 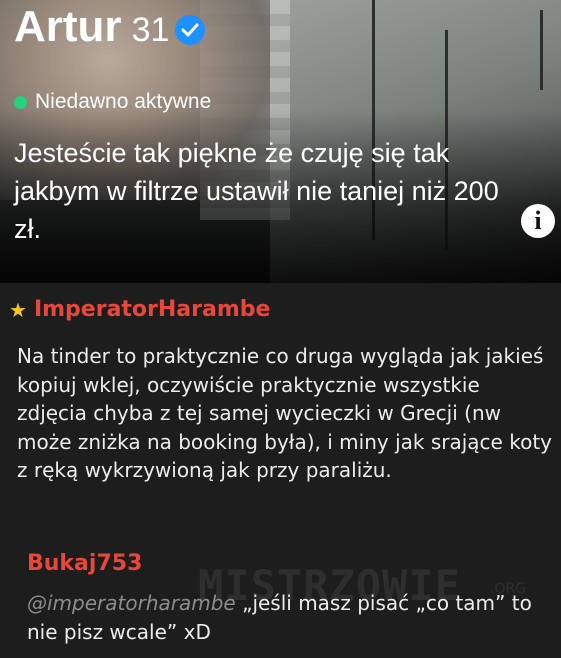 What do you see at coordinates (150, 30) in the screenshot?
I see `profile-age: 31` at bounding box center [150, 30].